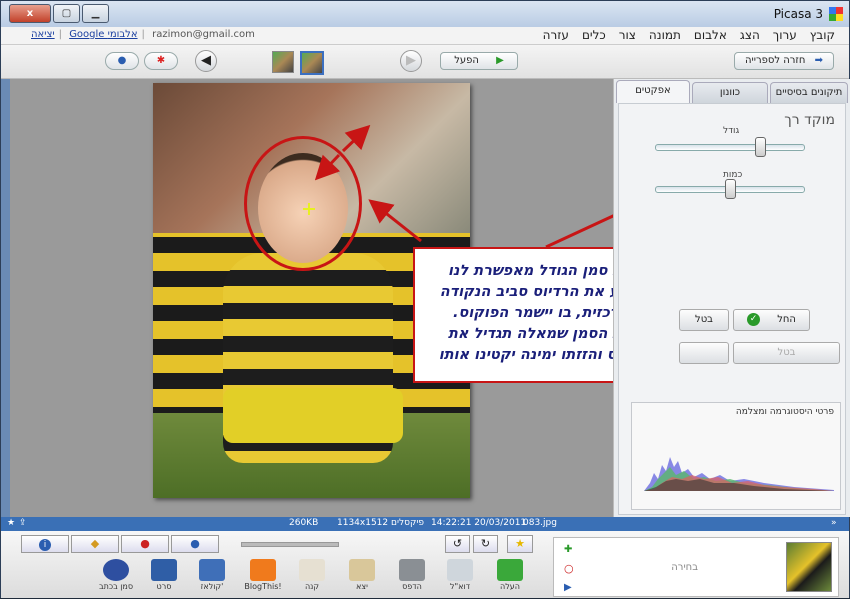 Image resolution: width=850 pixels, height=599 pixels. I want to click on undo-button: בטל, so click(786, 353).